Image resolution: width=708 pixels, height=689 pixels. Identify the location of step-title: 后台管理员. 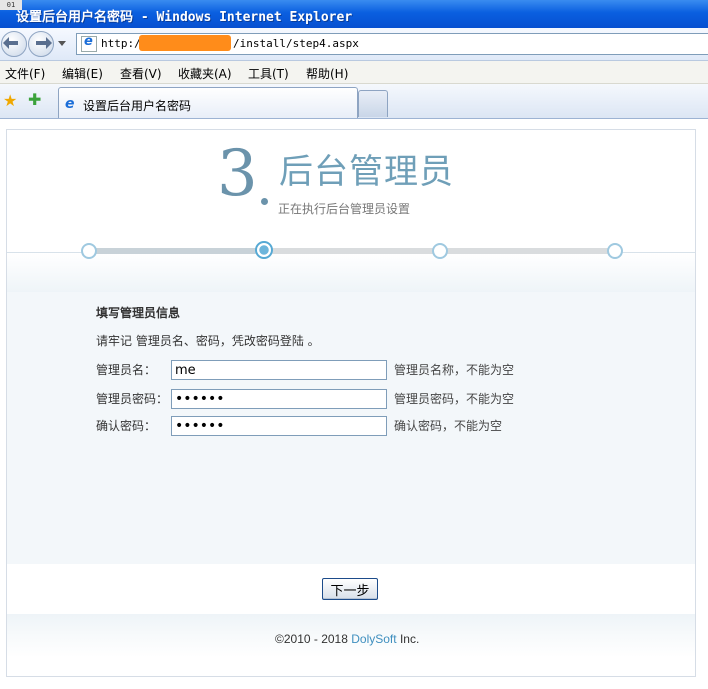
(366, 172).